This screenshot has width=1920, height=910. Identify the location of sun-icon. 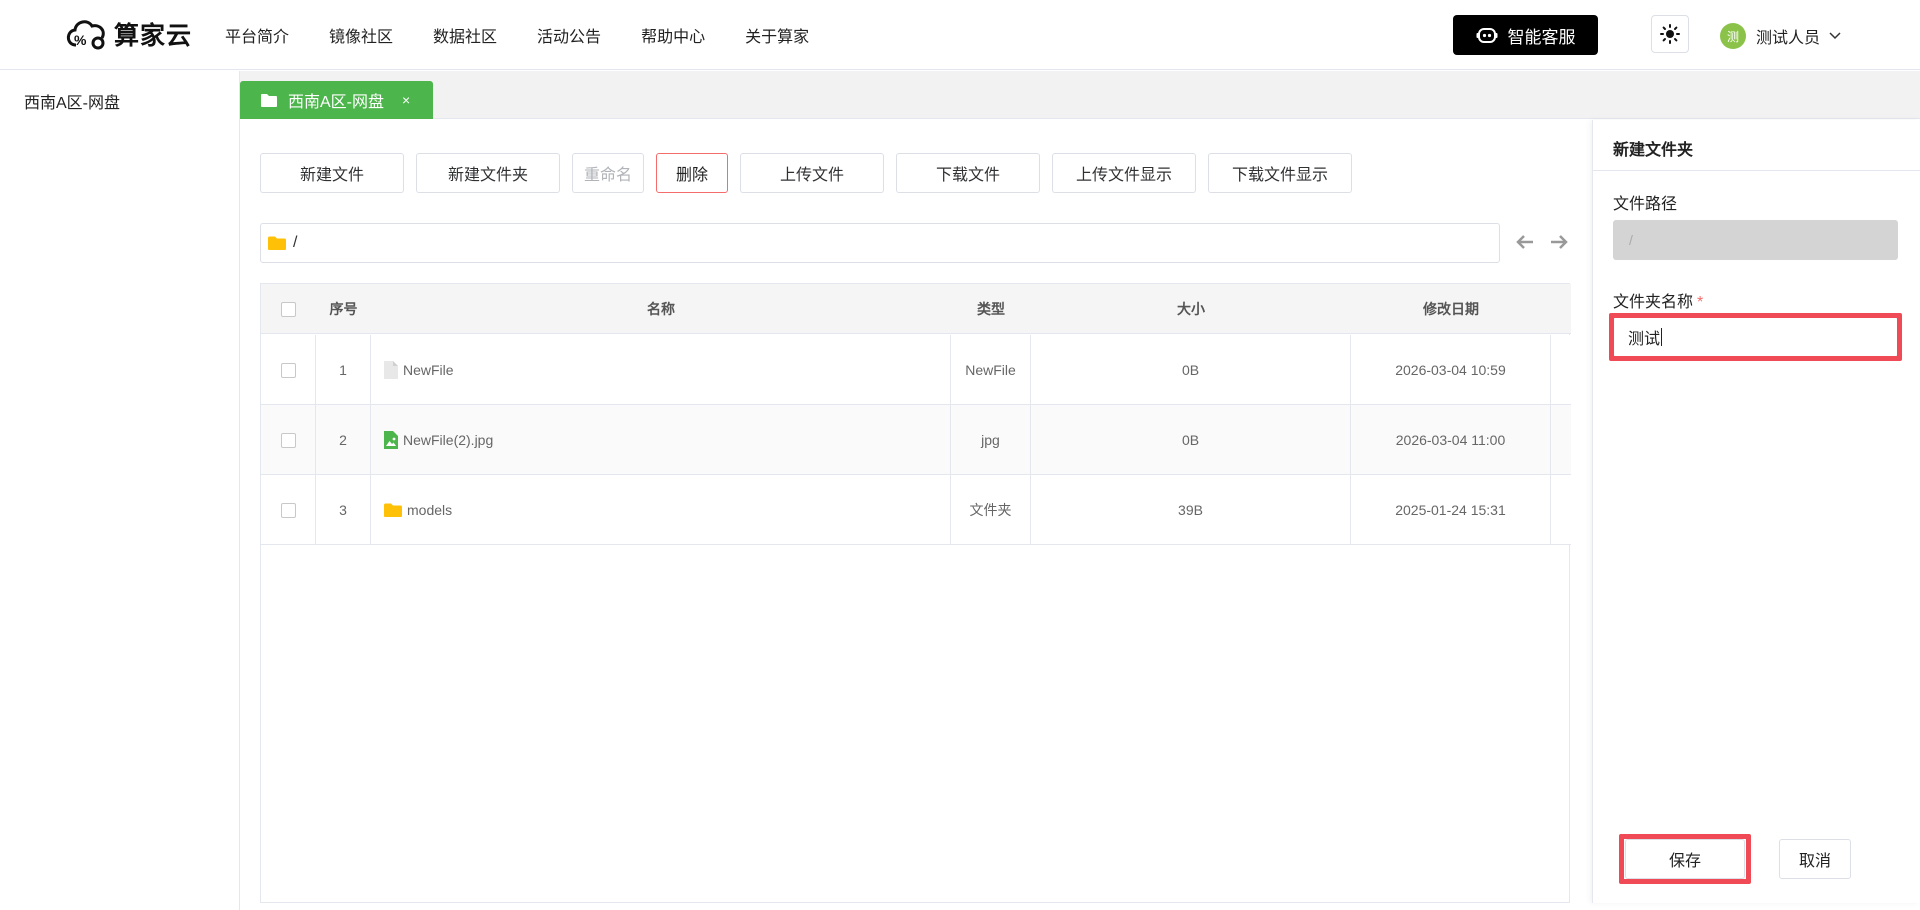
(1670, 34).